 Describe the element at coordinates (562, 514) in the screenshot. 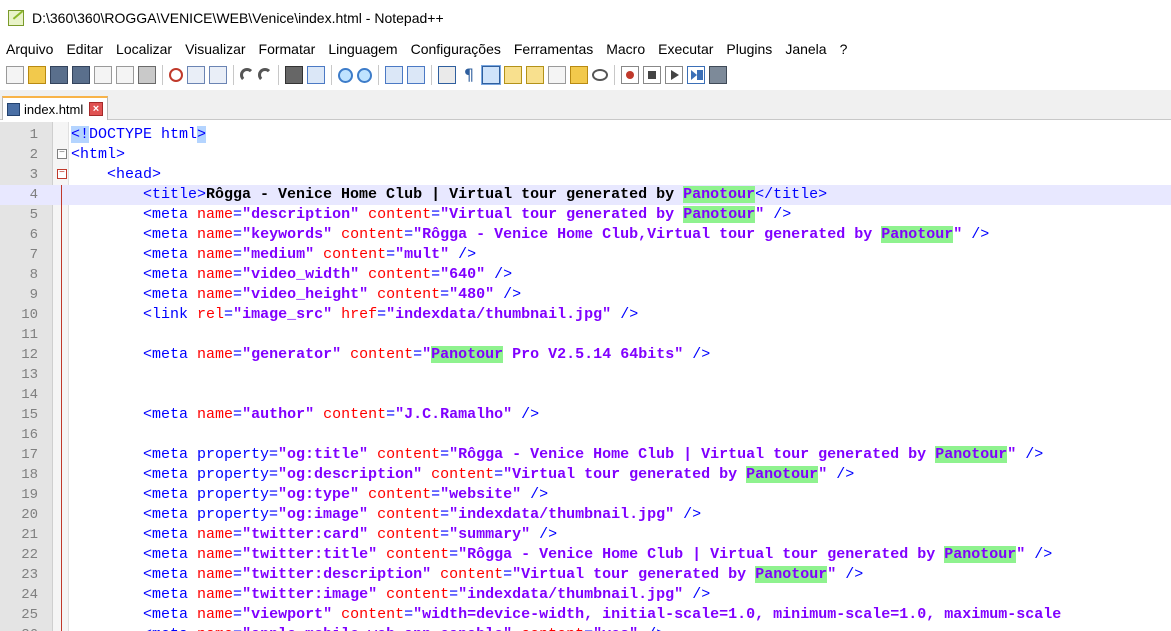

I see `code-token: "indexdata/thumbnail.jpg"` at that location.